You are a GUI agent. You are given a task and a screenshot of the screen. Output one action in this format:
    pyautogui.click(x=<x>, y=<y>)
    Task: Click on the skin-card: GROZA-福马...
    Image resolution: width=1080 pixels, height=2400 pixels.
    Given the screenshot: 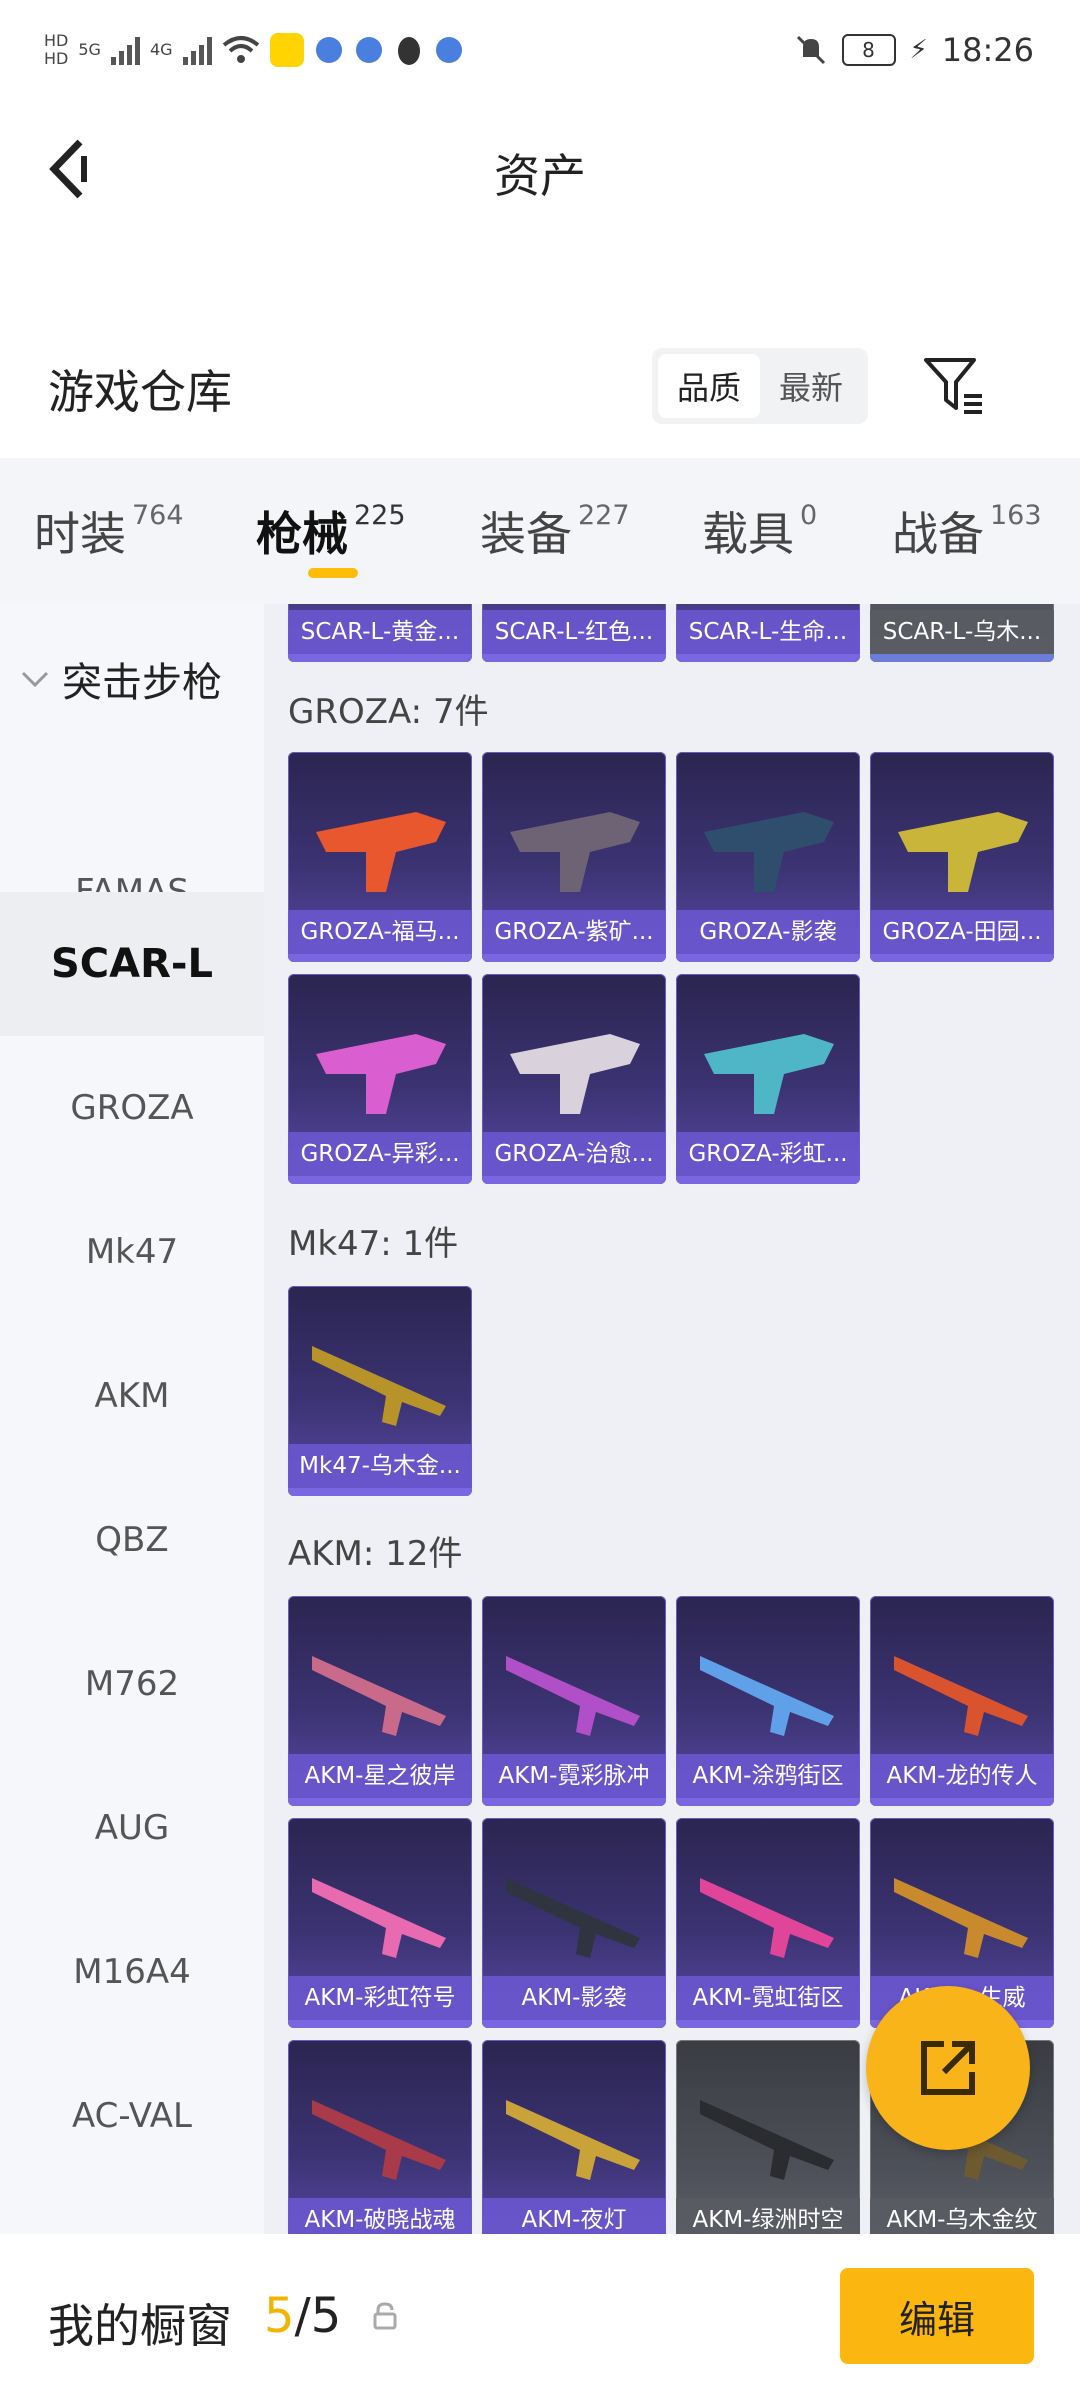 What is the action you would take?
    pyautogui.click(x=380, y=857)
    